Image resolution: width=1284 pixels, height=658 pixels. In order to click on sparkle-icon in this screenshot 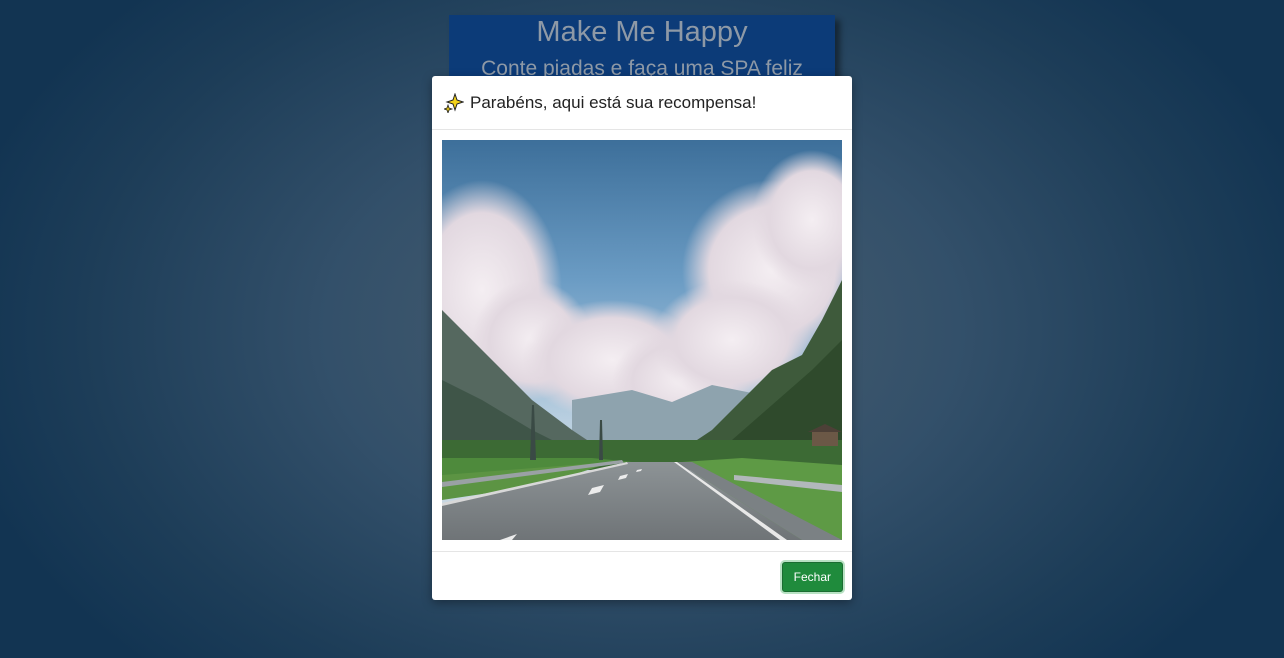, I will do `click(453, 102)`.